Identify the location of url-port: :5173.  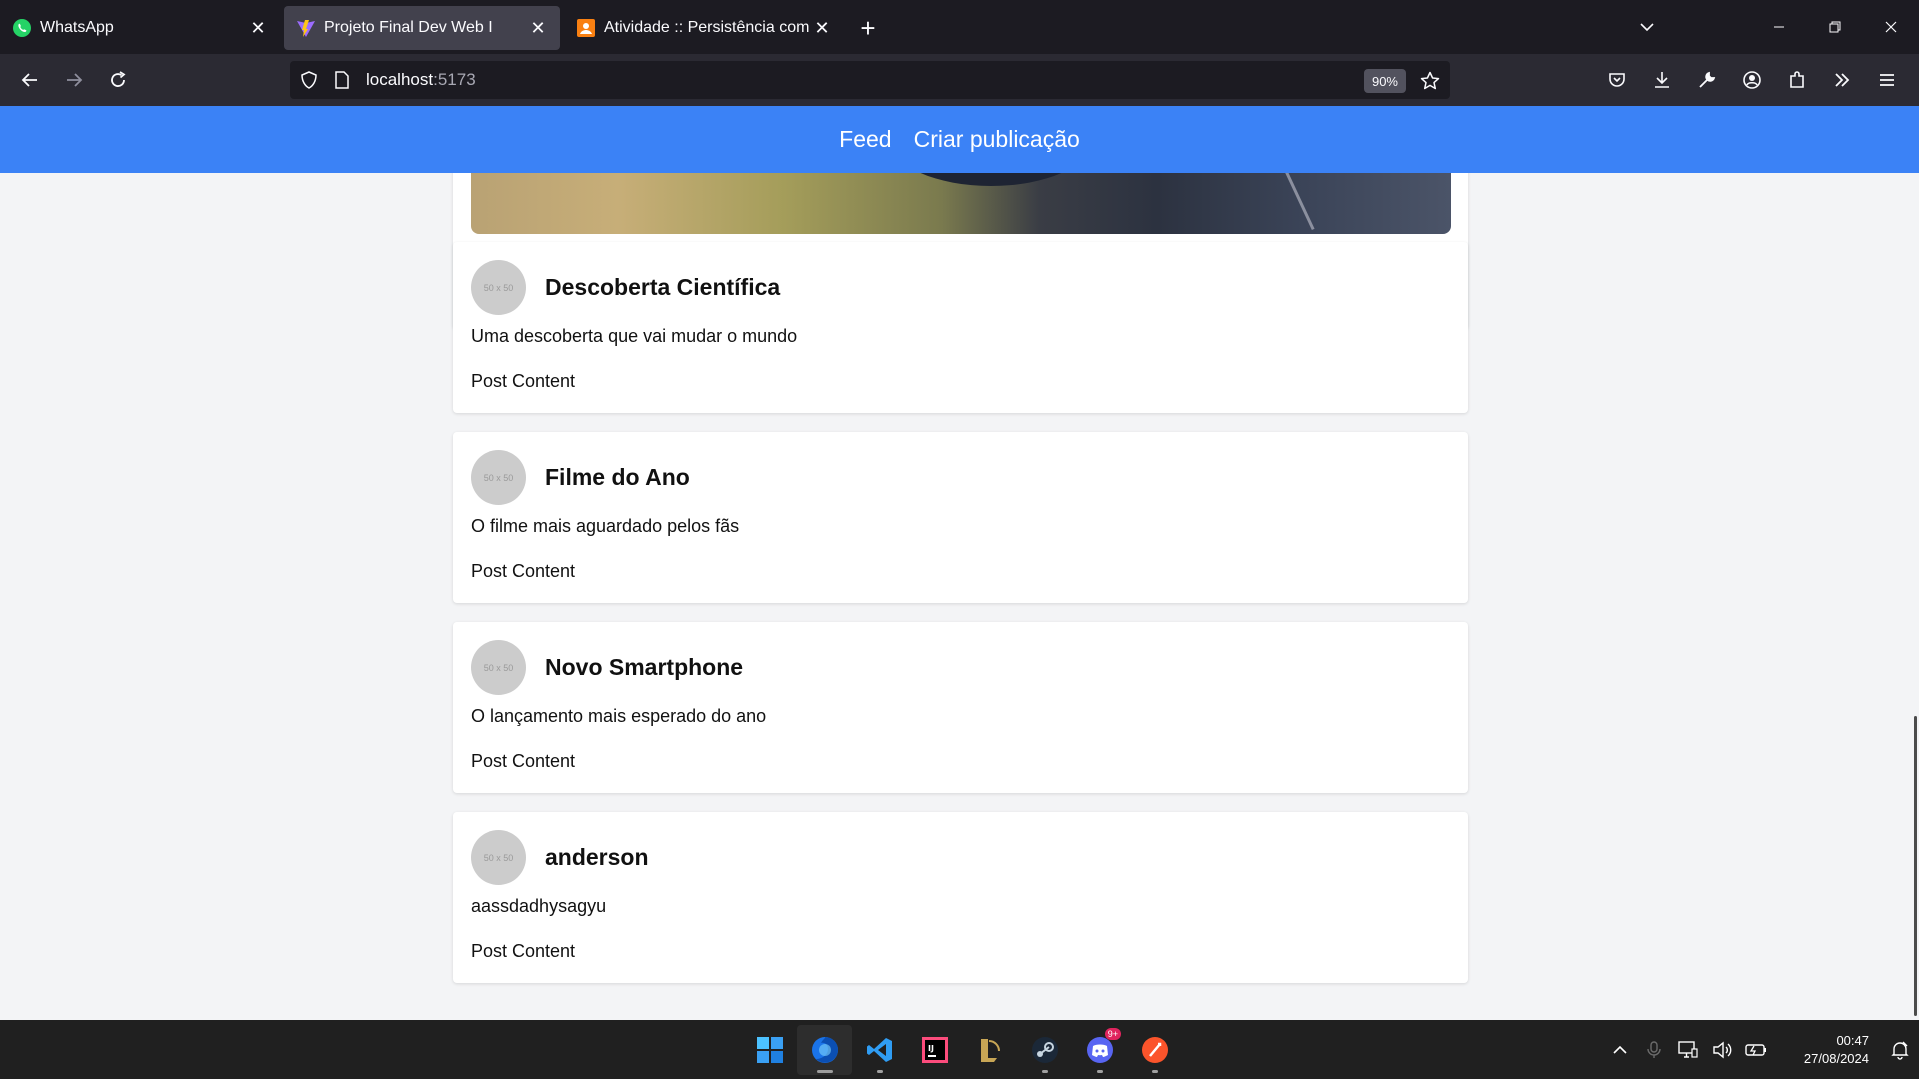
(454, 79).